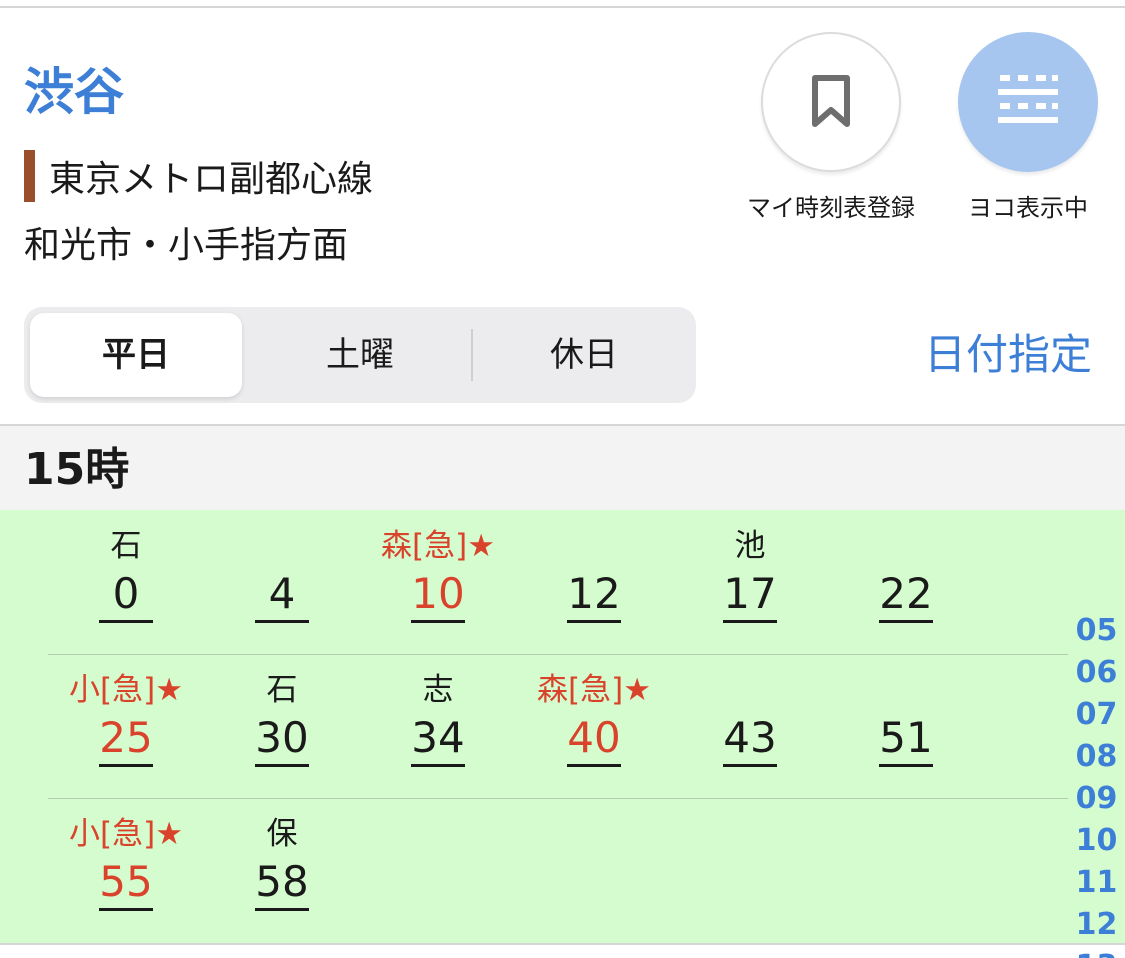 The image size is (1125, 958). Describe the element at coordinates (1096, 841) in the screenshot. I see `hour-index-item: 10` at that location.